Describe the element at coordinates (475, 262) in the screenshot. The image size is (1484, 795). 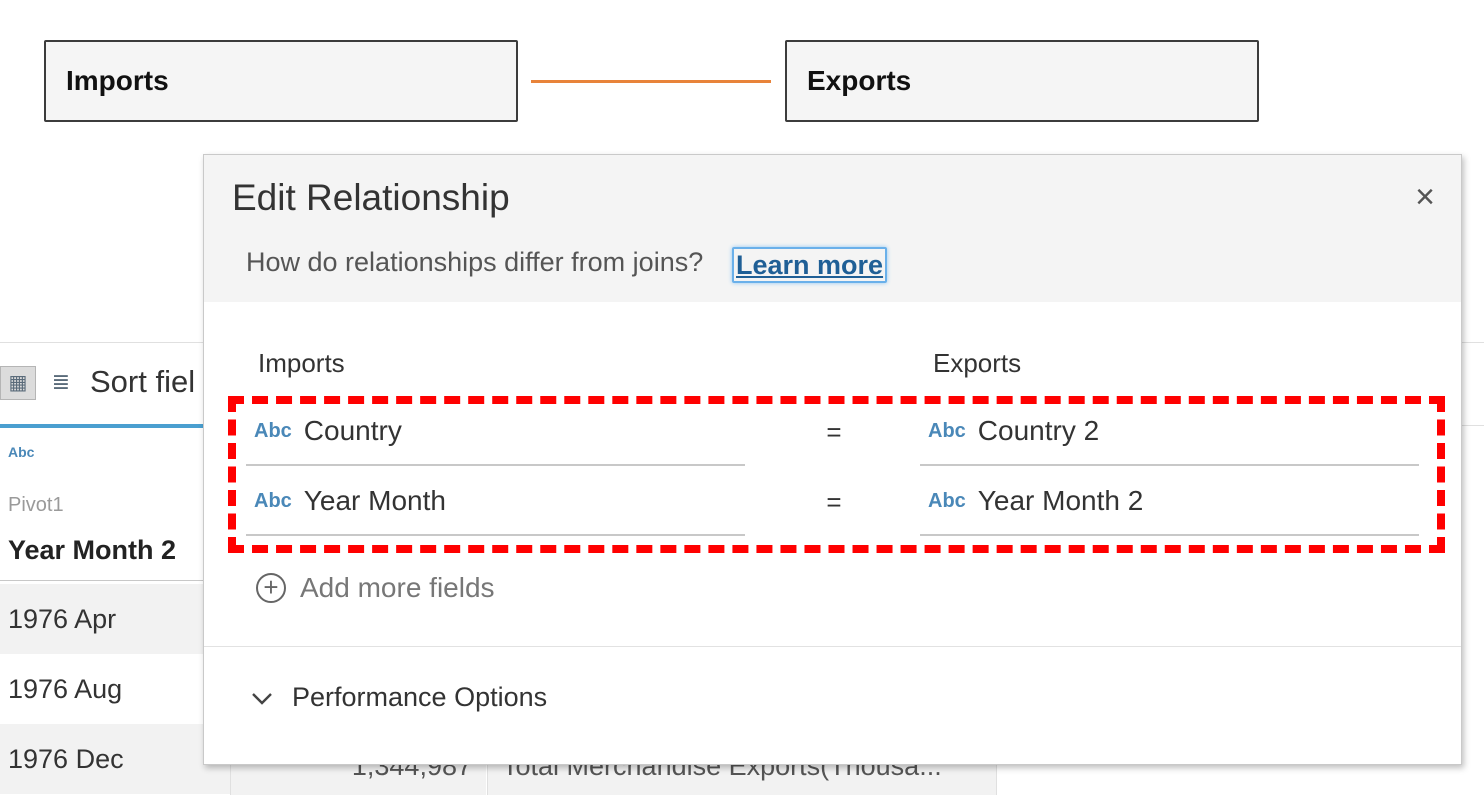
I see `help-text: How do relationships differ from joins?` at that location.